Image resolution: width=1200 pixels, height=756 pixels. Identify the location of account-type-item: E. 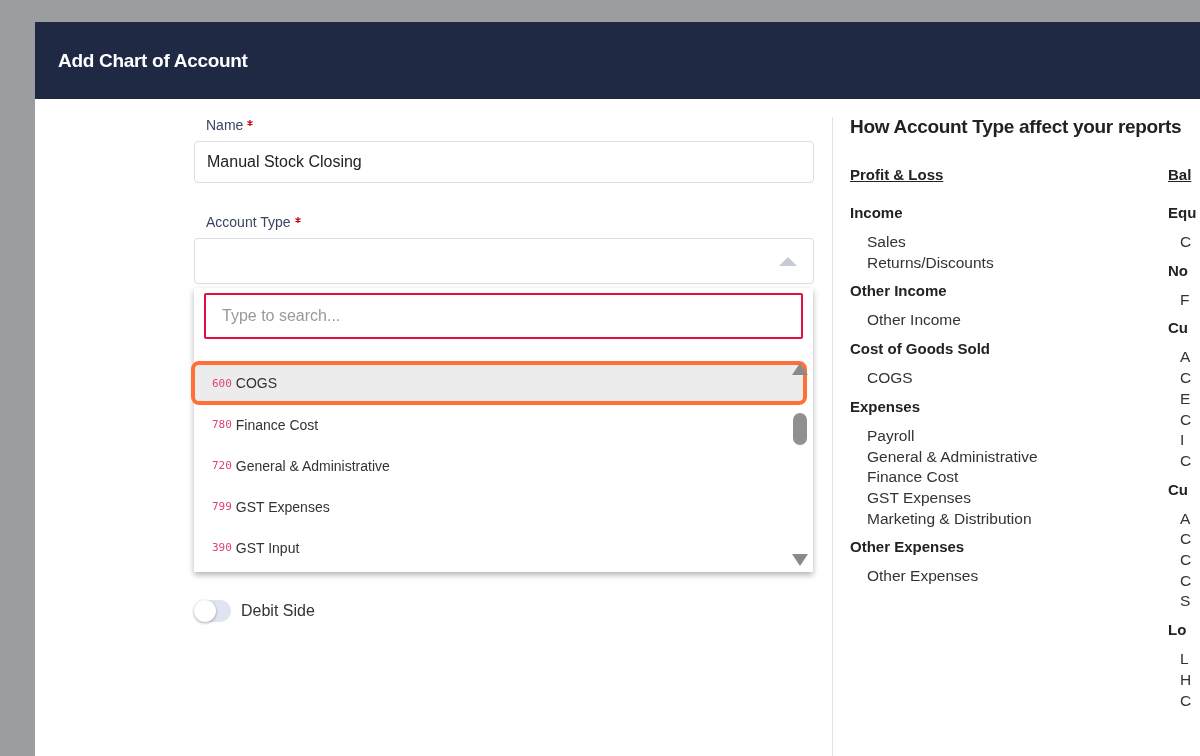
(1186, 398).